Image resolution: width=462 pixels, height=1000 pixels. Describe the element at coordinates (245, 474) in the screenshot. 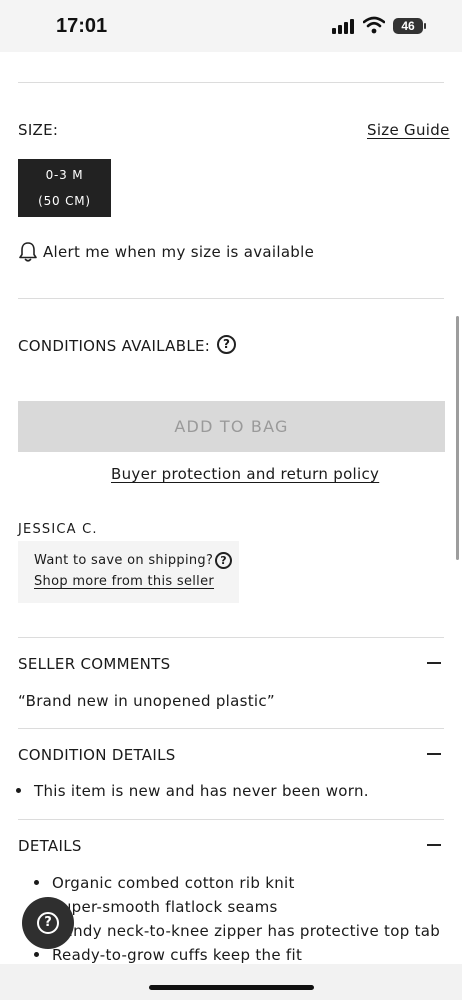

I see `buyer-protection-link: Buyer protection and return policy` at that location.